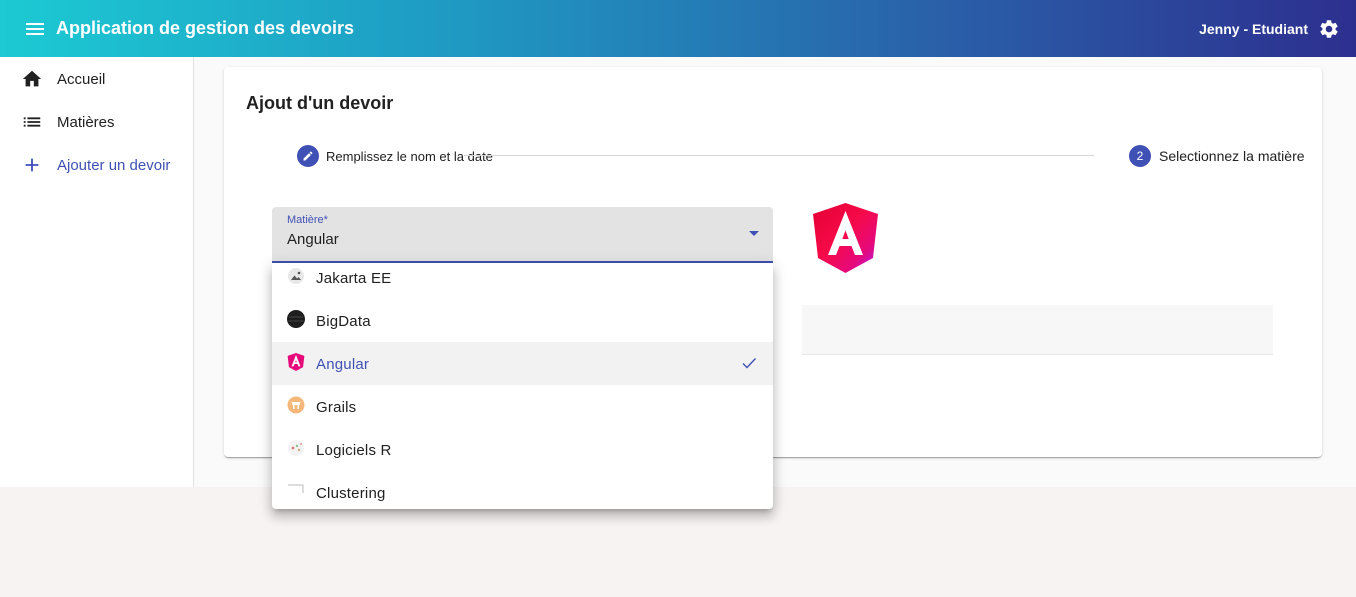 This screenshot has width=1356, height=597. Describe the element at coordinates (296, 491) in the screenshot. I see `clustering-icon` at that location.